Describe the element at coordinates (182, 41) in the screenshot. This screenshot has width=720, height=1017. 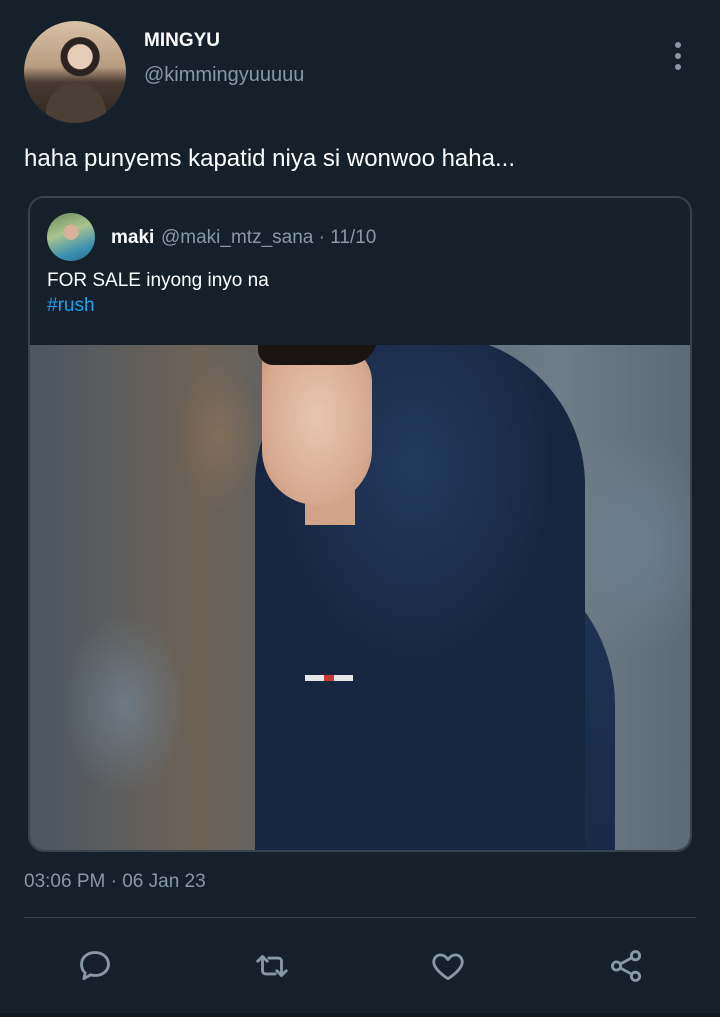
I see `author-display-name: MINGYU` at that location.